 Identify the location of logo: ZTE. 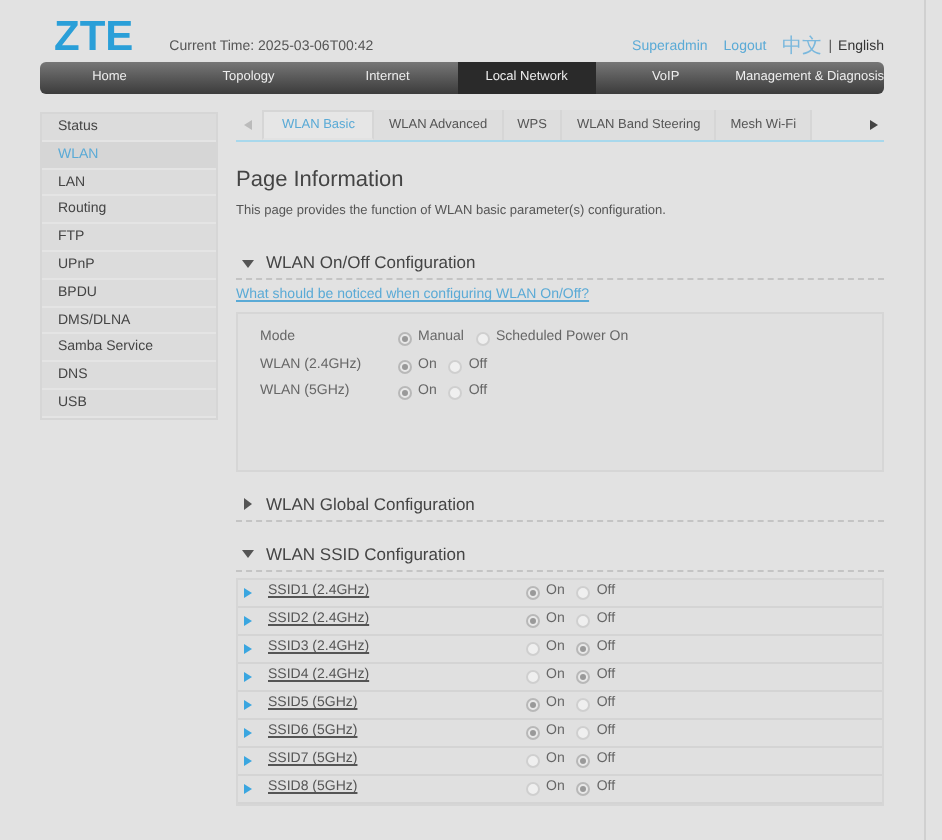
(94, 37).